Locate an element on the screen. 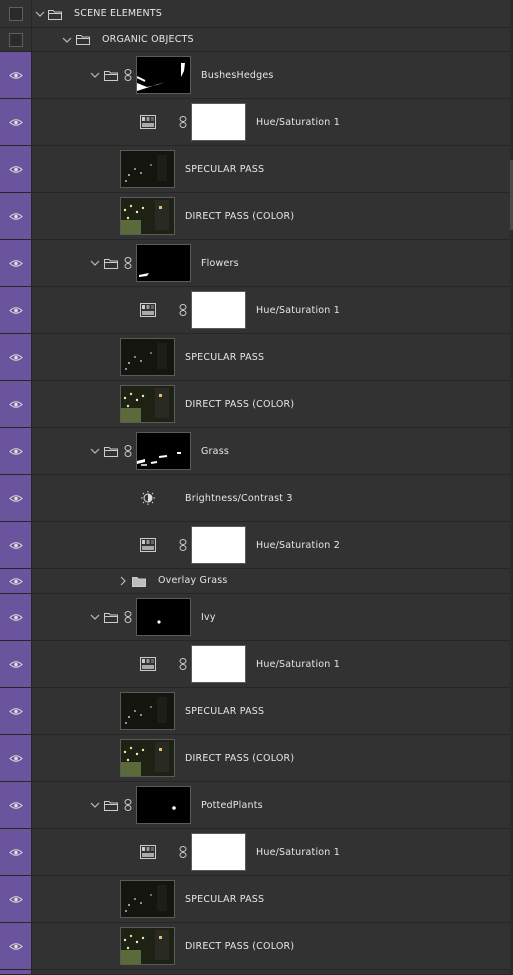  layer-group-ivy: Ivy is located at coordinates (255, 617).